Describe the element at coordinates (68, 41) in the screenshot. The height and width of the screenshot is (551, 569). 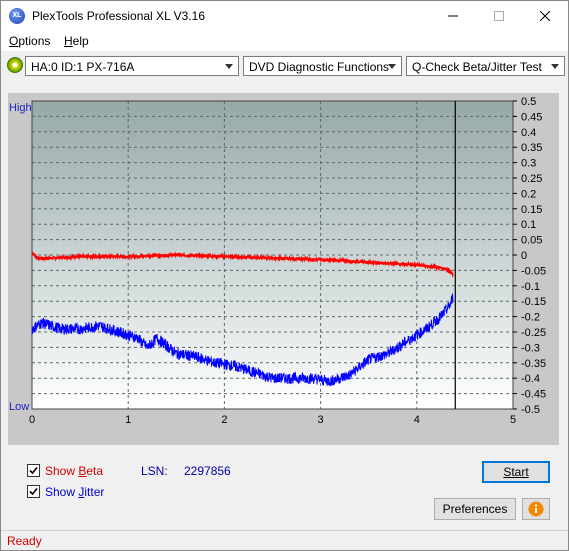
I see `menu-help-accel: H` at that location.